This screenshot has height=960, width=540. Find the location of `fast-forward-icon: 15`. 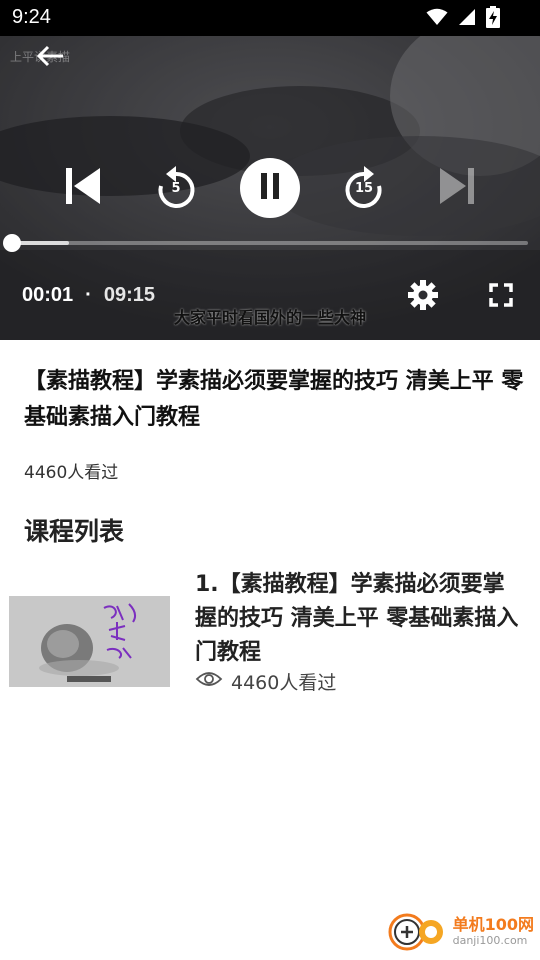

fast-forward-icon: 15 is located at coordinates (364, 188).